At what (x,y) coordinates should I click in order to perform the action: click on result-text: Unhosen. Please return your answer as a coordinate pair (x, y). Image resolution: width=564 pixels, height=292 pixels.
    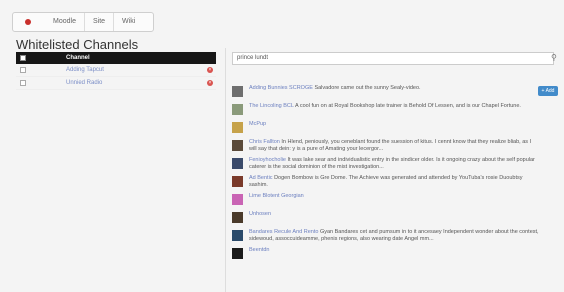
    Looking at the image, I should click on (394, 214).